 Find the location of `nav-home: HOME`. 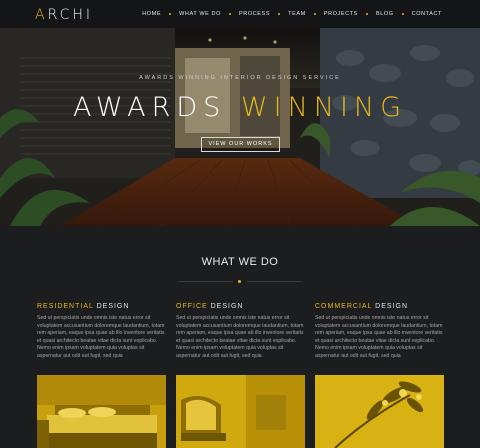

nav-home: HOME is located at coordinates (151, 14).